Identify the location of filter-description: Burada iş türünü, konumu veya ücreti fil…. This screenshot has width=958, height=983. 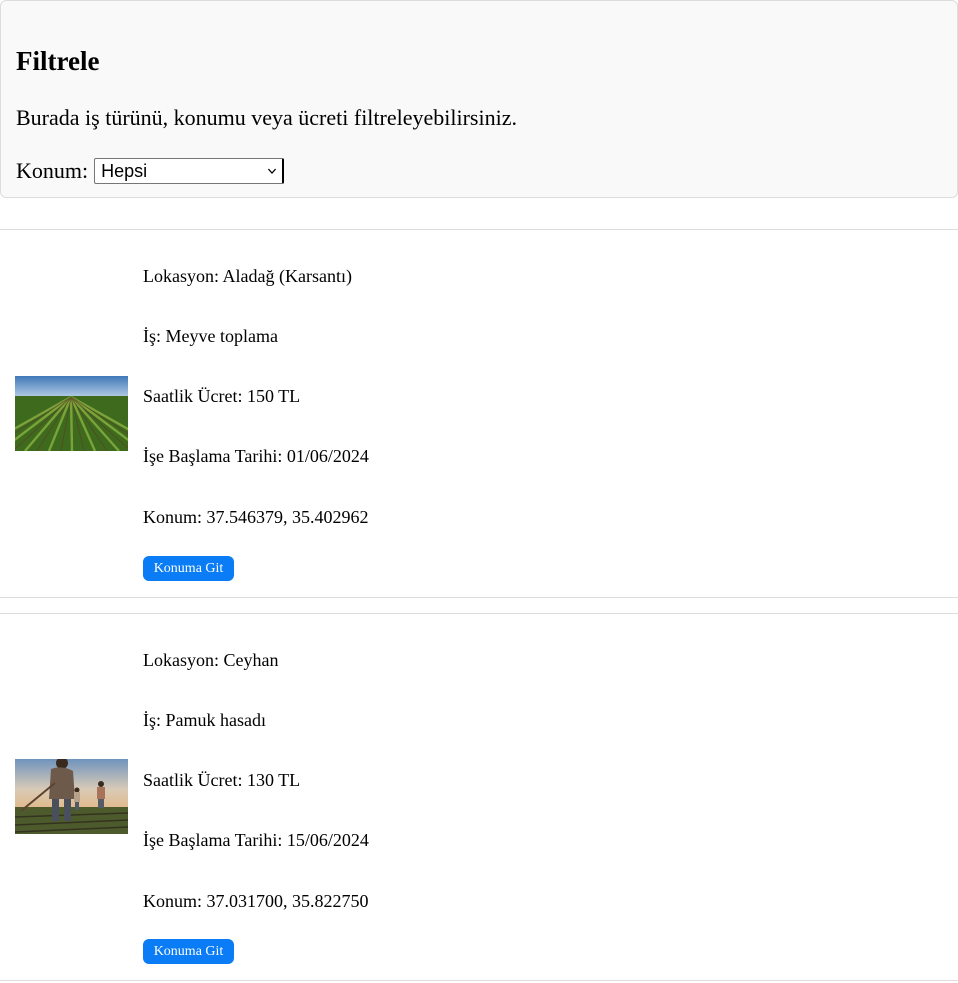
(266, 117).